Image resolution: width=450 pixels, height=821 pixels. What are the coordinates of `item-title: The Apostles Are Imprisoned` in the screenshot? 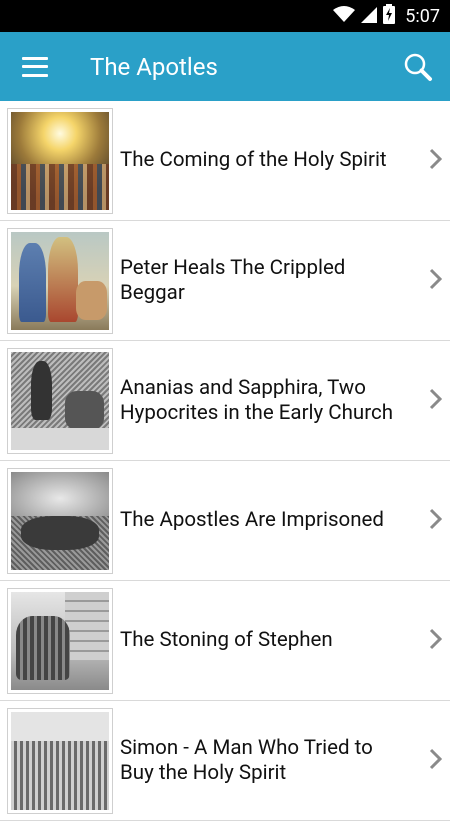 It's located at (252, 520).